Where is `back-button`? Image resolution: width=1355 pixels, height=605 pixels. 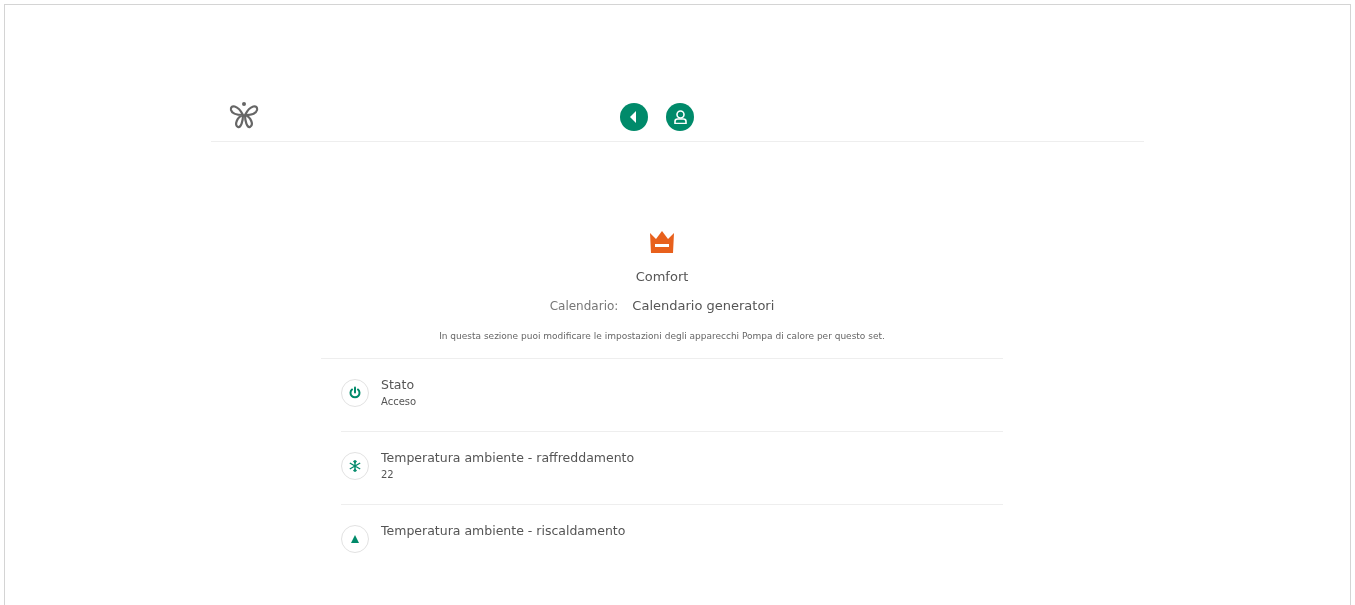
back-button is located at coordinates (634, 117).